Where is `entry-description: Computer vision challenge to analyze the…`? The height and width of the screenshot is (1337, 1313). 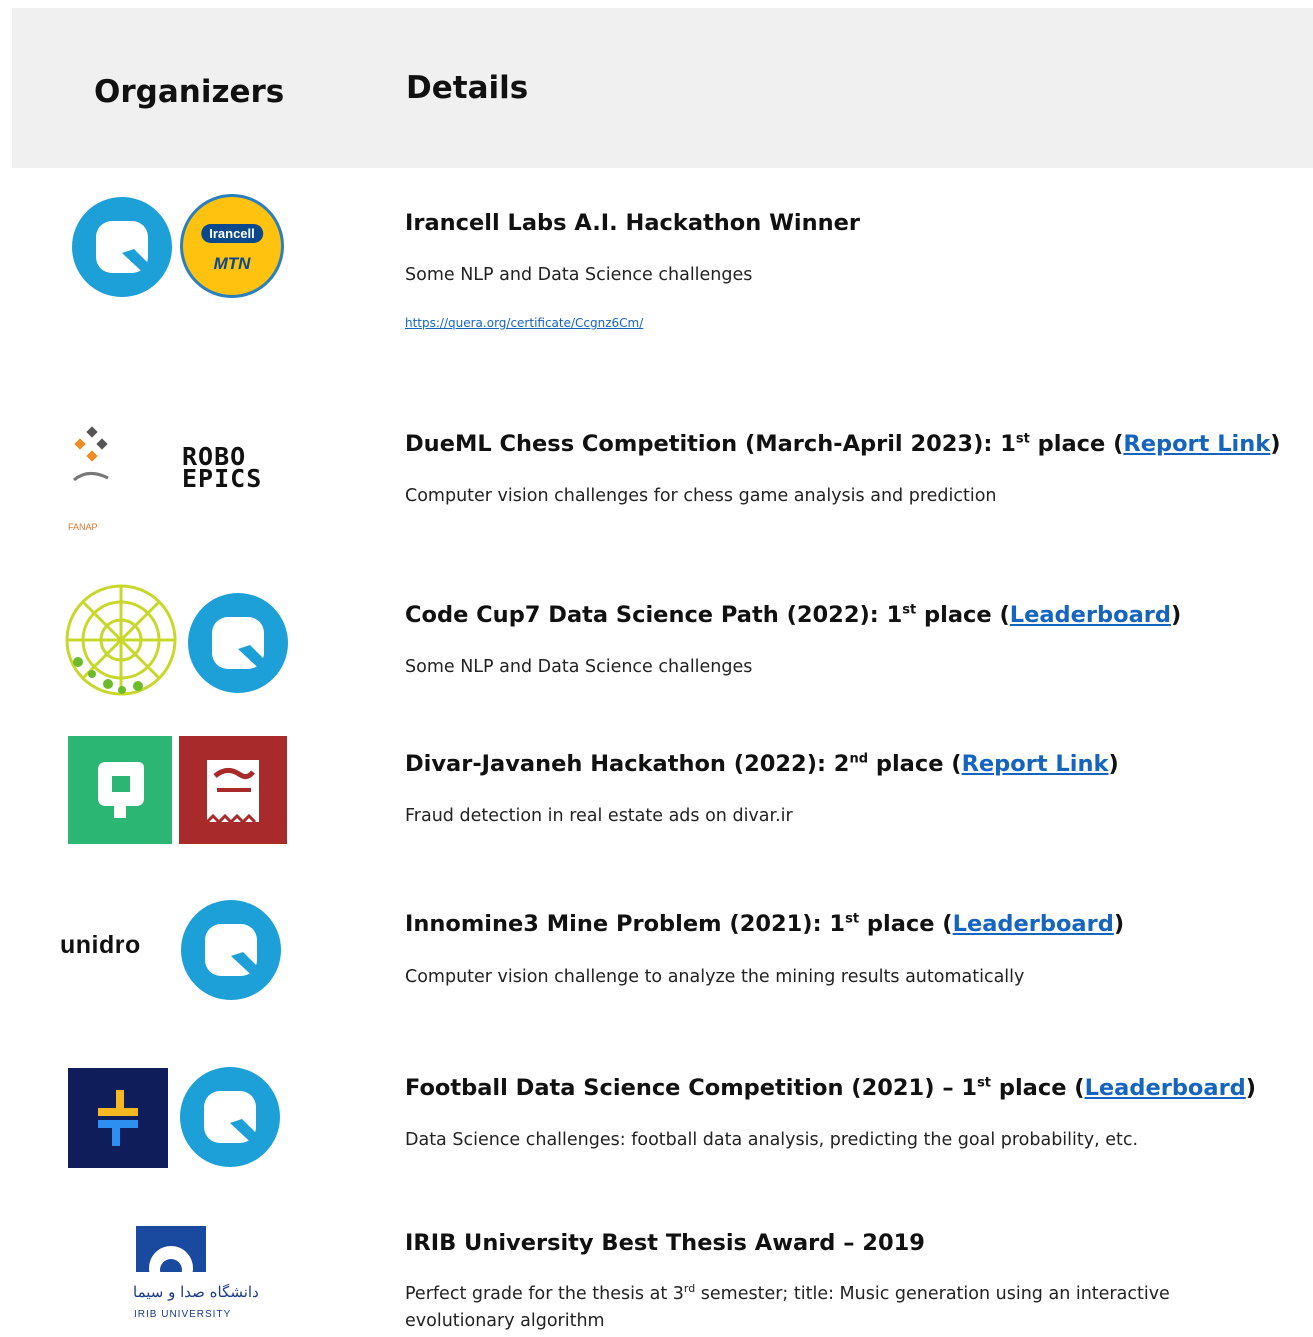 entry-description: Computer vision challenge to analyze the… is located at coordinates (715, 977).